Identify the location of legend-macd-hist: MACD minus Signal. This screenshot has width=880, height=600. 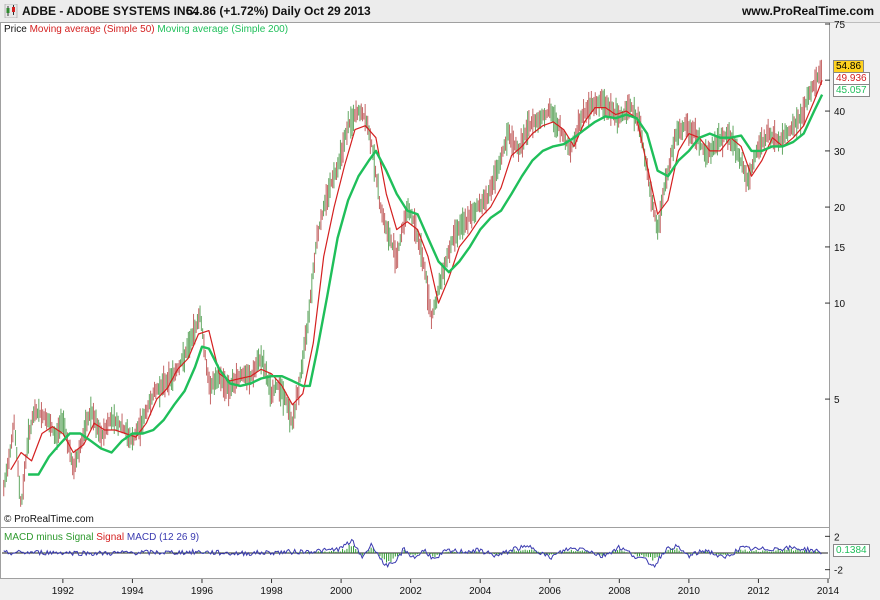
(49, 537).